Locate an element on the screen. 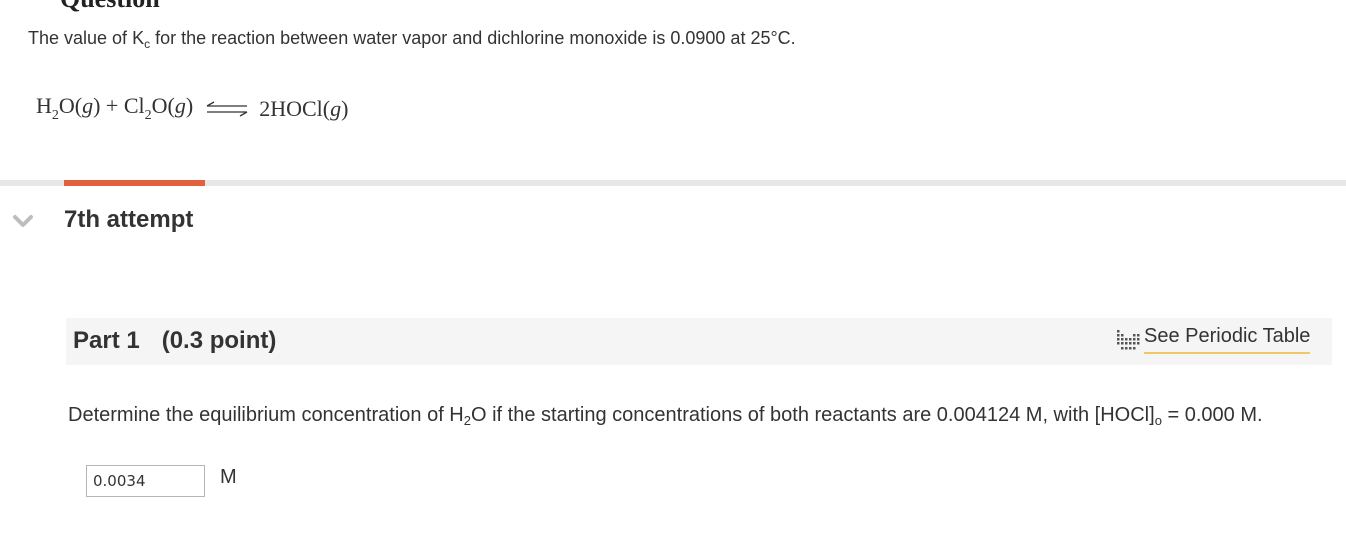 Image resolution: width=1346 pixels, height=552 pixels. equilibrium-arrow-icon is located at coordinates (227, 108).